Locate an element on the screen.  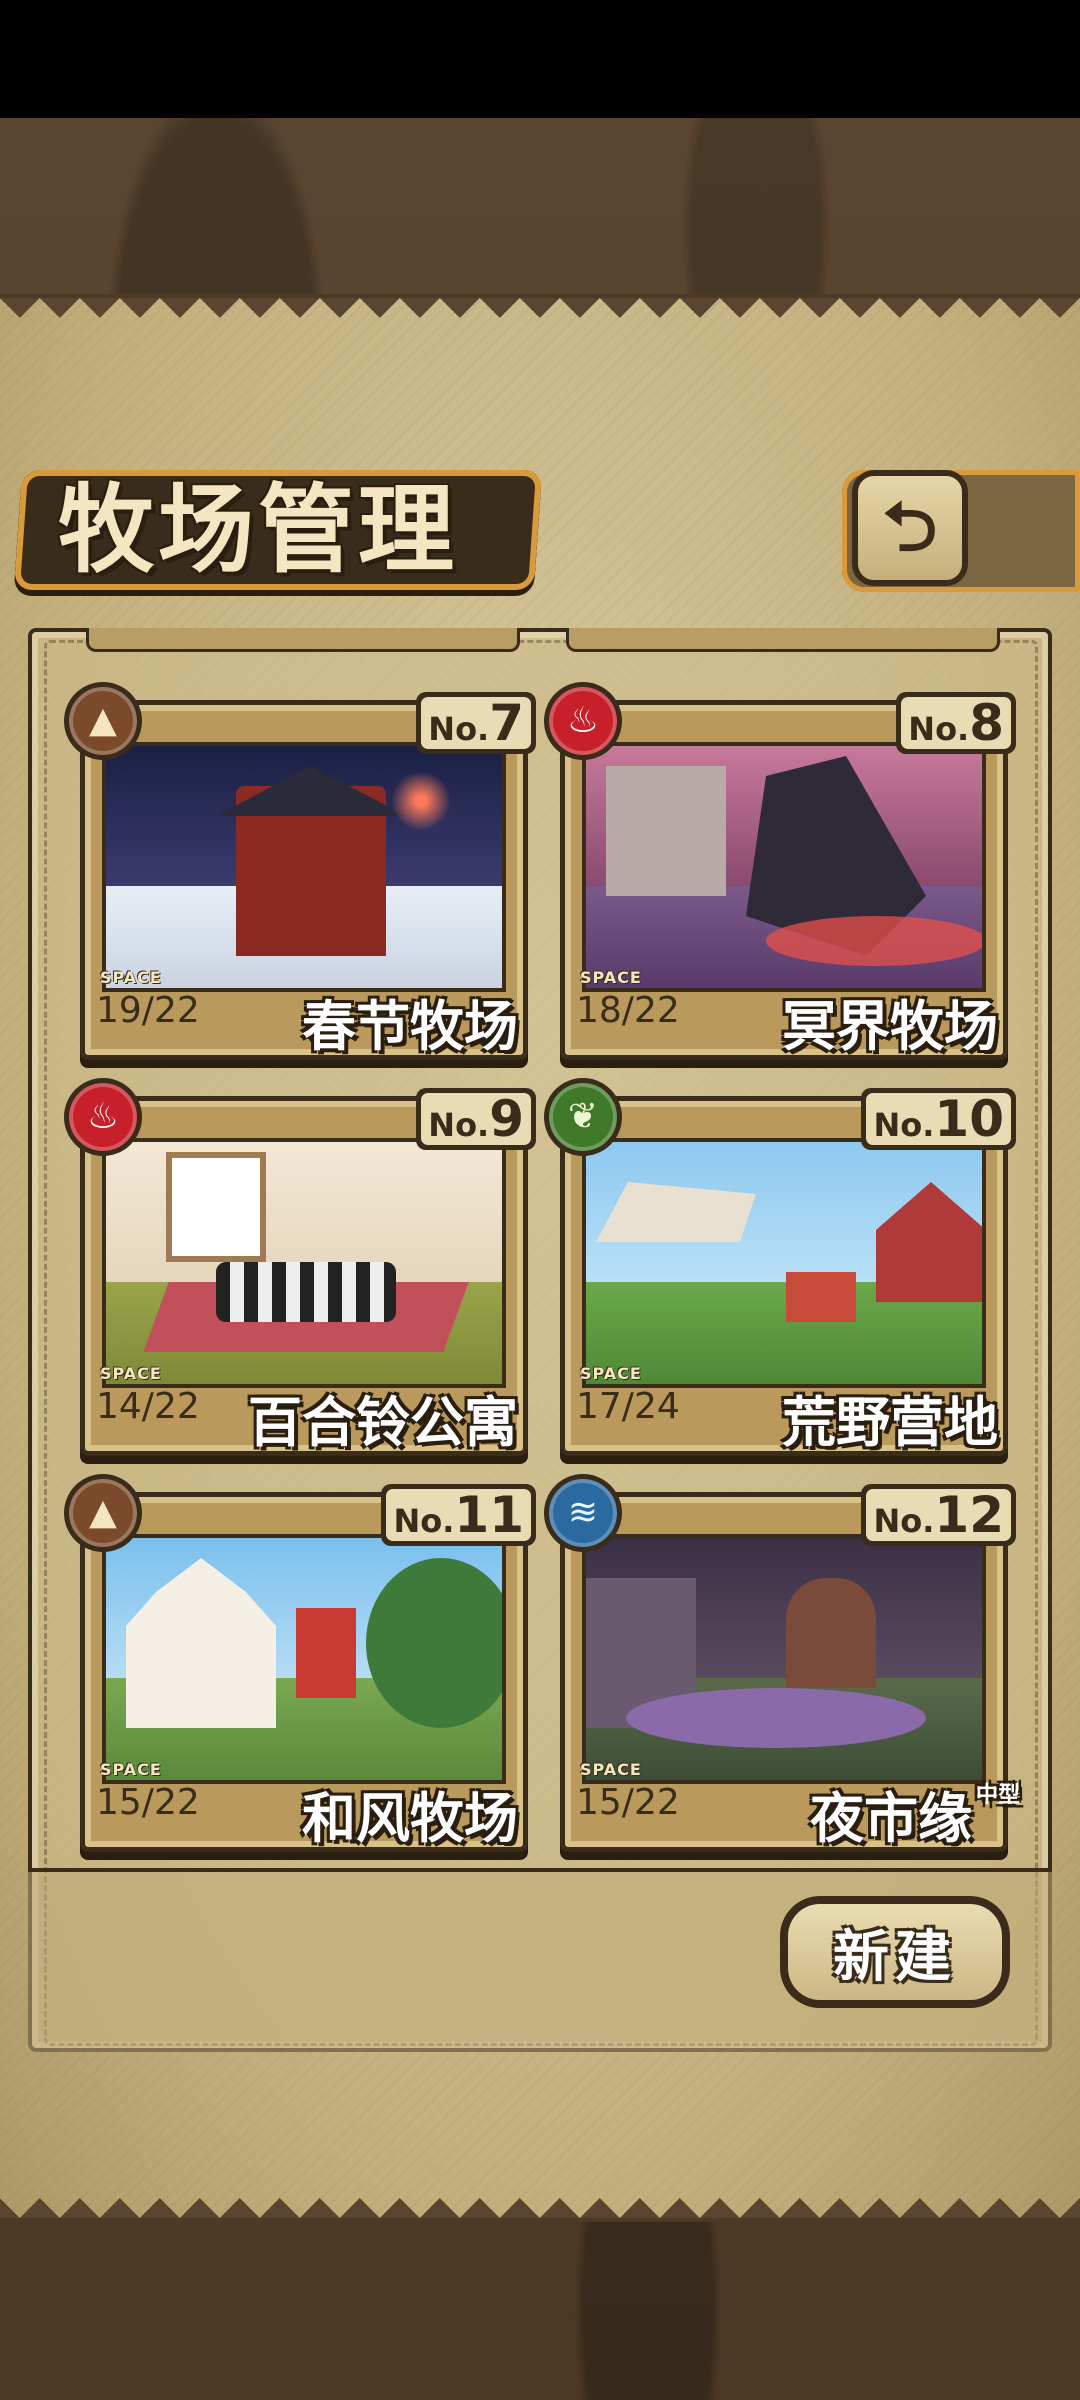
ranch-card-8: ♨ No.8 SPACE 18/22 冥界牧场 is located at coordinates (780, 871).